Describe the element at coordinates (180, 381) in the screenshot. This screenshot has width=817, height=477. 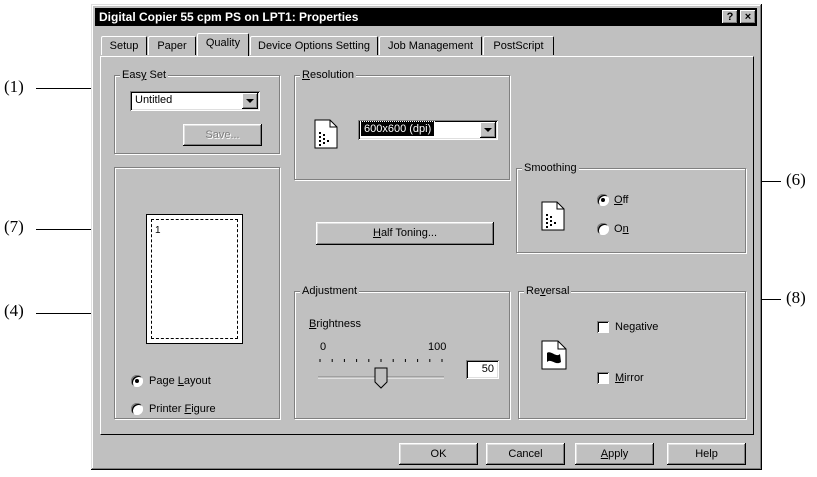
I see `page-layout-label: Page Layout` at that location.